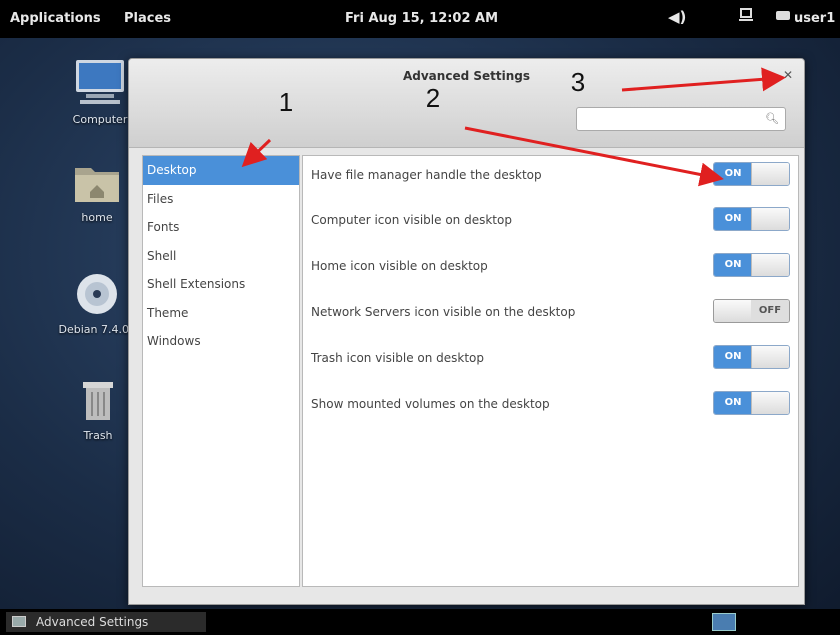 Image resolution: width=840 pixels, height=635 pixels. I want to click on sidebar-item-windows: Windows, so click(221, 341).